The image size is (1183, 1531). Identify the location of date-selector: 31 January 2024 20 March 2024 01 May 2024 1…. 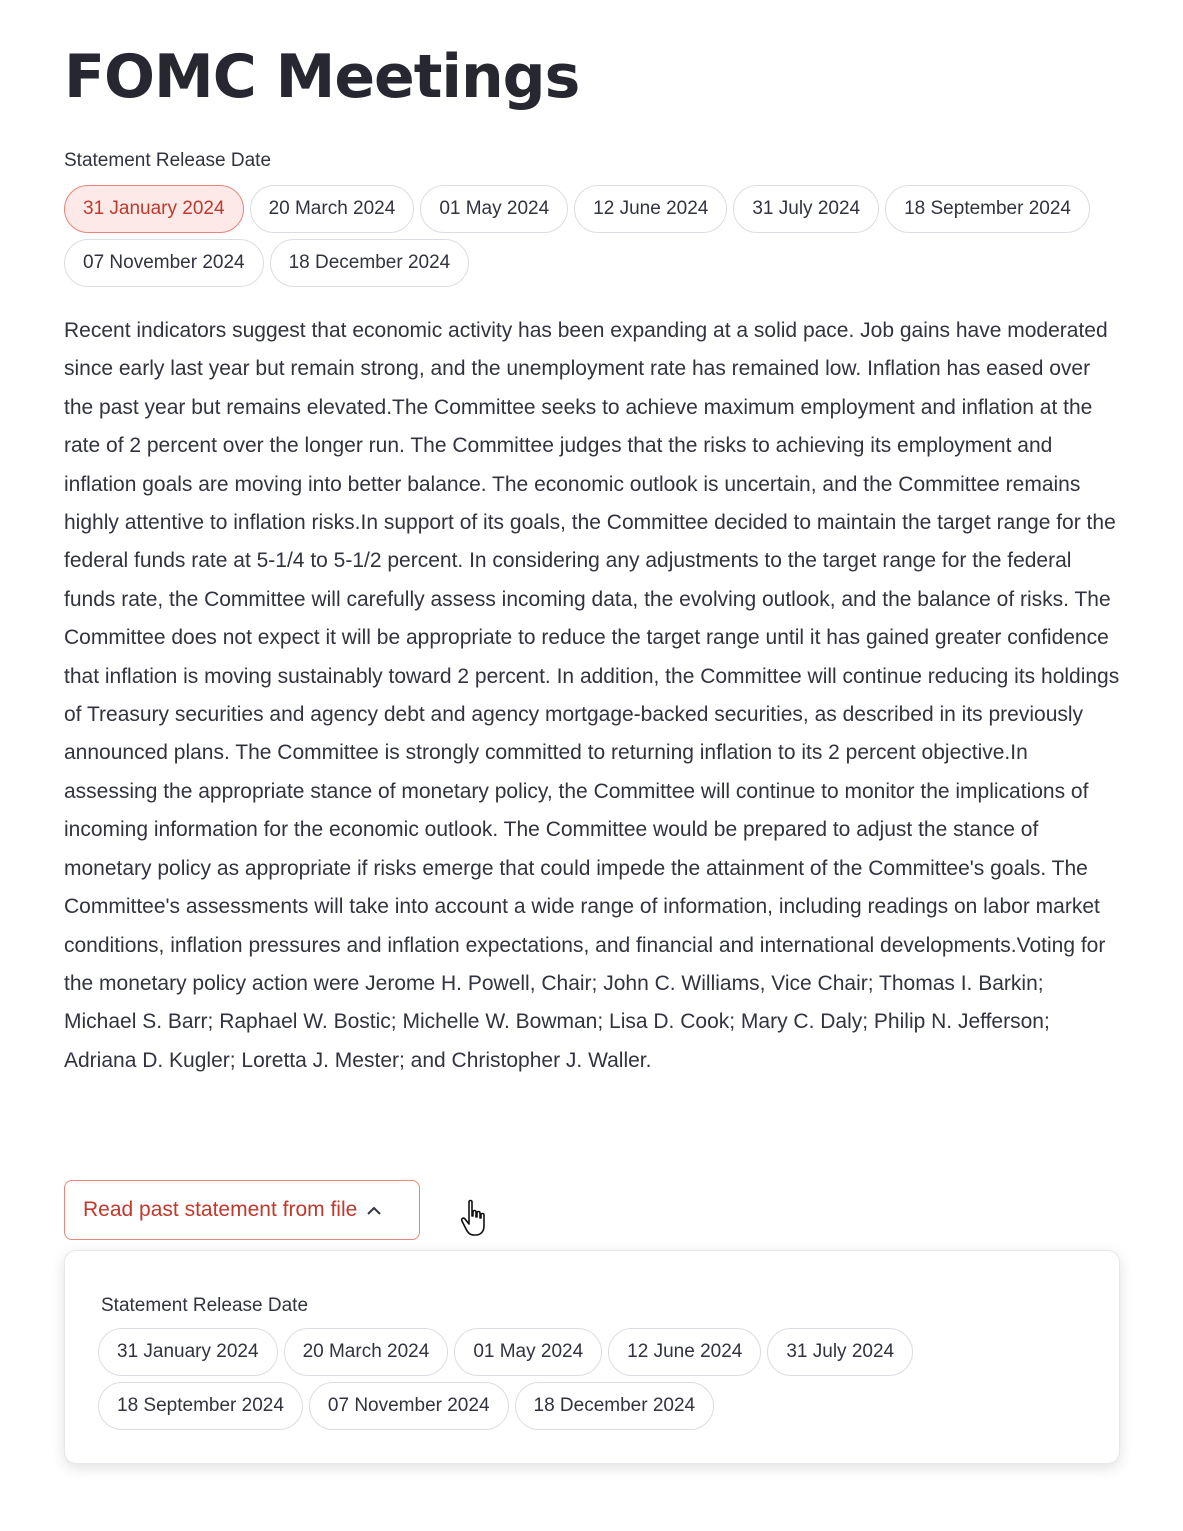
(584, 236).